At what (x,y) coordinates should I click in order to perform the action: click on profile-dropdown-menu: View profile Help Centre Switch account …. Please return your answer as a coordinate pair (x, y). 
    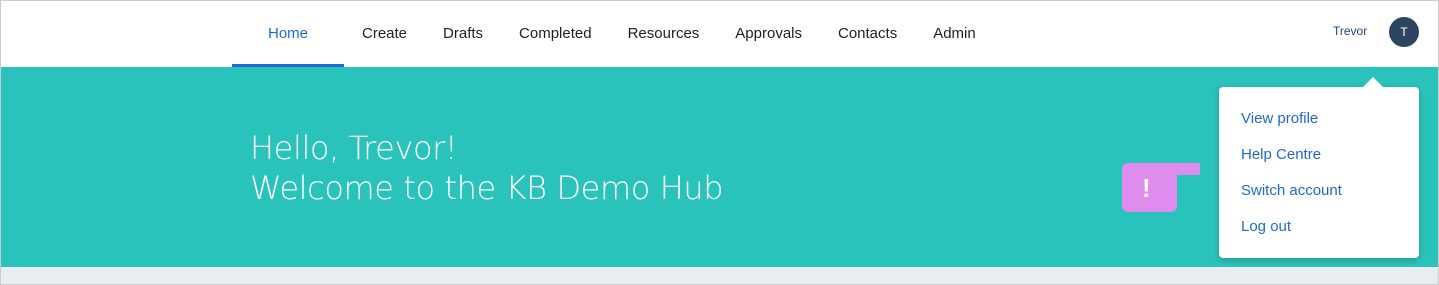
    Looking at the image, I should click on (1319, 172).